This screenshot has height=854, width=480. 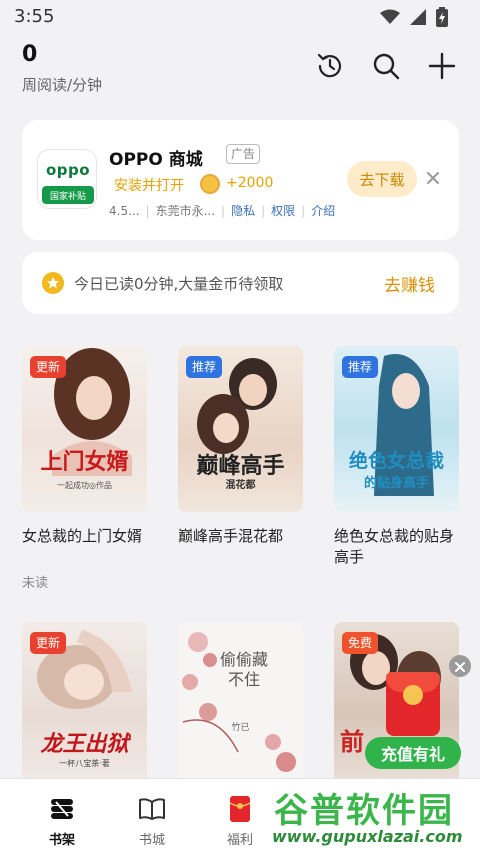 What do you see at coordinates (68, 170) in the screenshot?
I see `ad-logo-text: oppo` at bounding box center [68, 170].